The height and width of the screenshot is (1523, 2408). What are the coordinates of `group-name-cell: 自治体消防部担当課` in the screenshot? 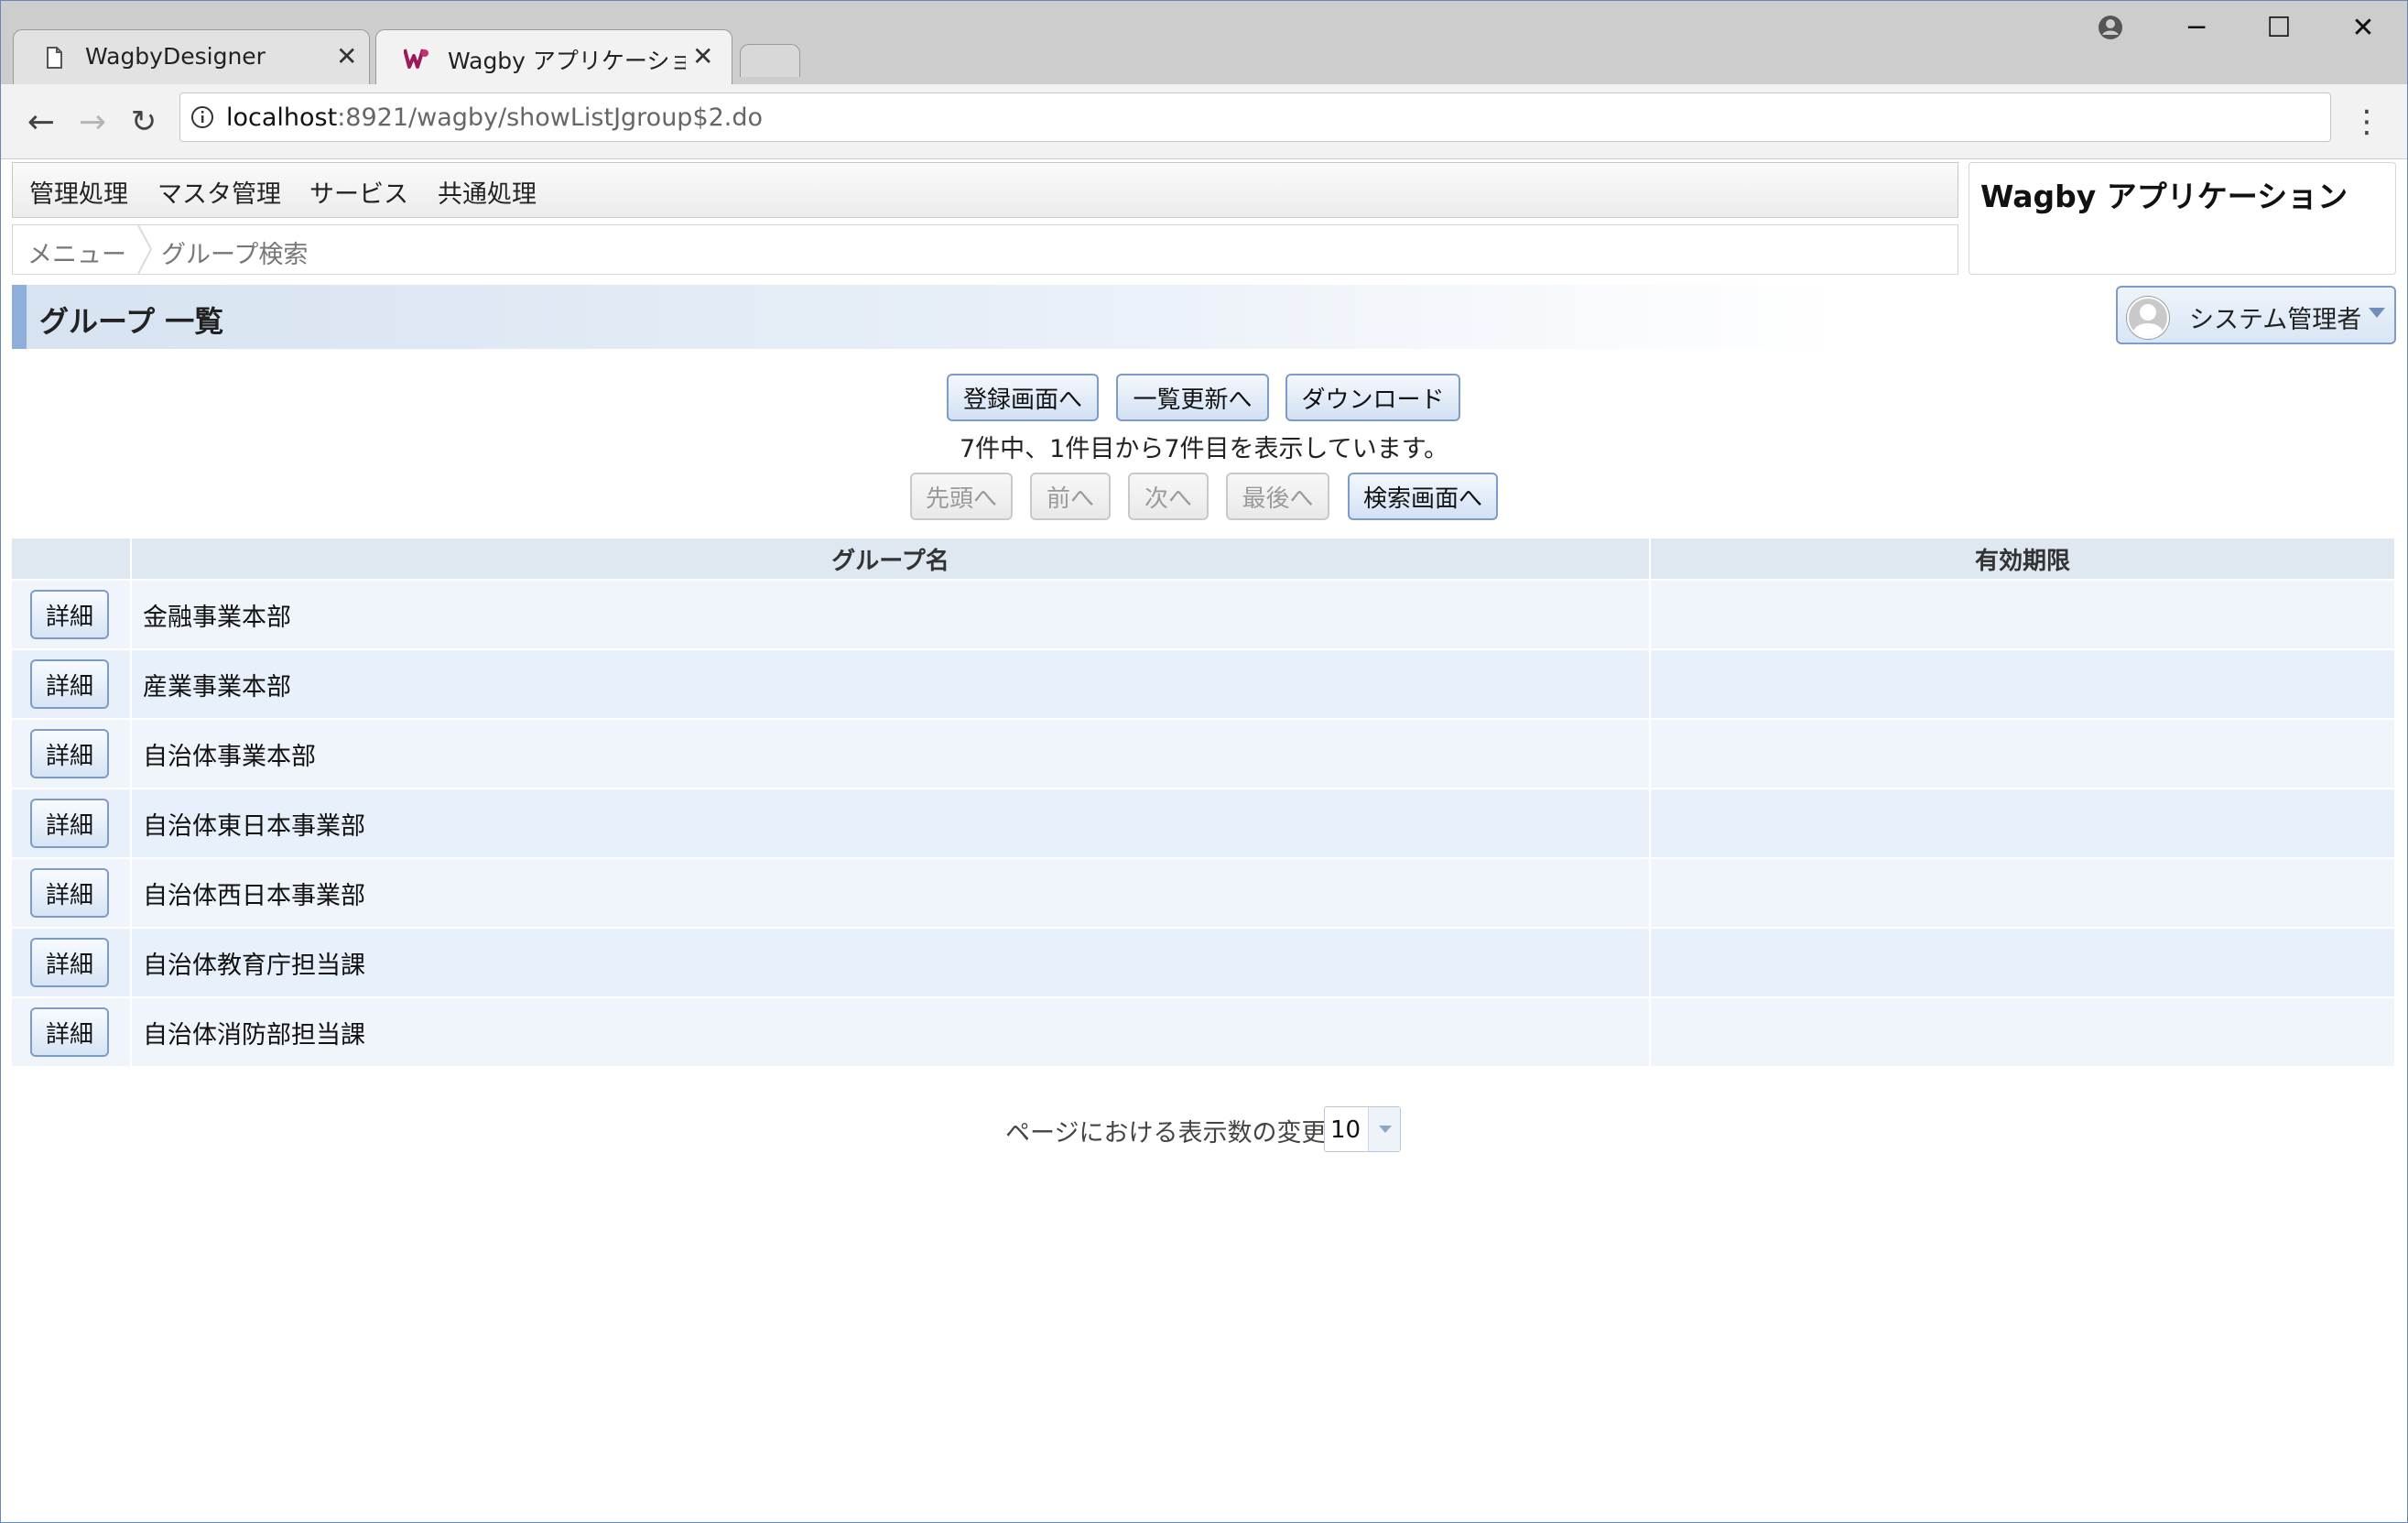 It's located at (891, 1031).